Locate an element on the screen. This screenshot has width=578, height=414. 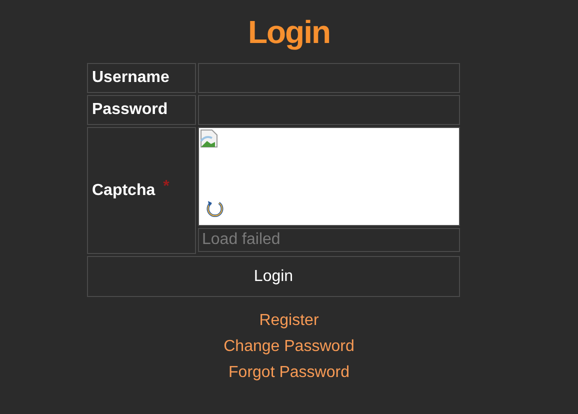
link: Change Password is located at coordinates (289, 347).